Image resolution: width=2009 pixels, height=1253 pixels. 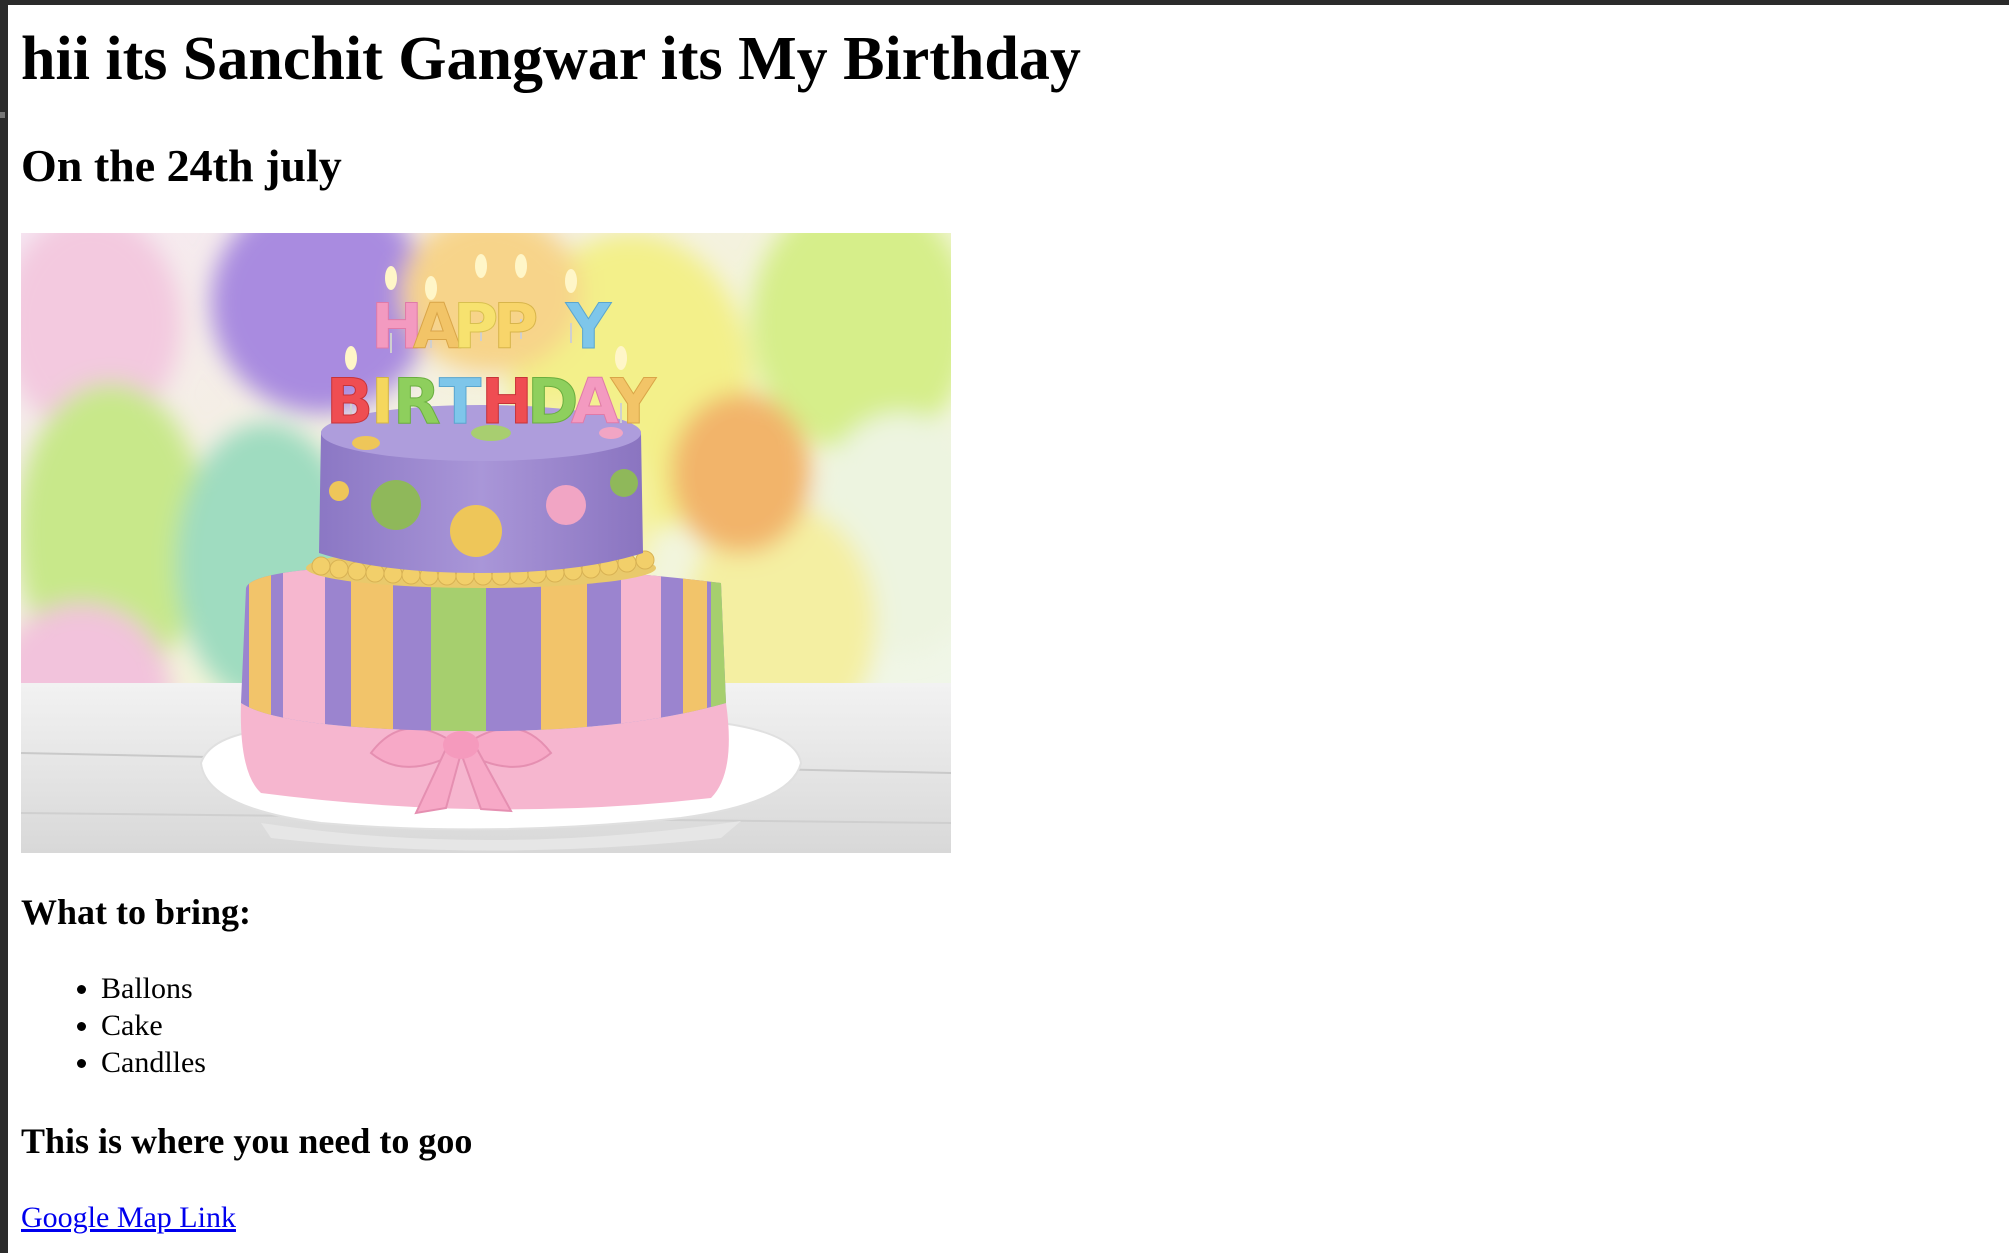 What do you see at coordinates (128, 1218) in the screenshot?
I see `google-map-link: Google Map Link` at bounding box center [128, 1218].